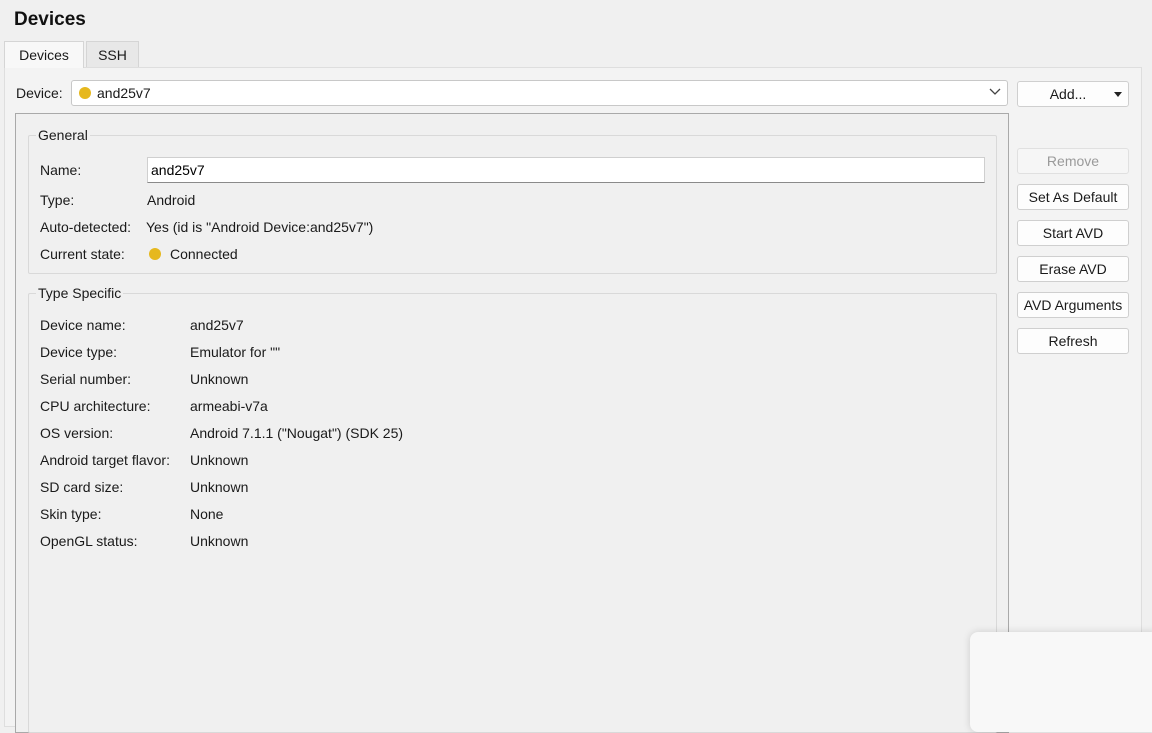 Image resolution: width=1152 pixels, height=733 pixels. Describe the element at coordinates (219, 379) in the screenshot. I see `serial-number-value: Unknown` at that location.